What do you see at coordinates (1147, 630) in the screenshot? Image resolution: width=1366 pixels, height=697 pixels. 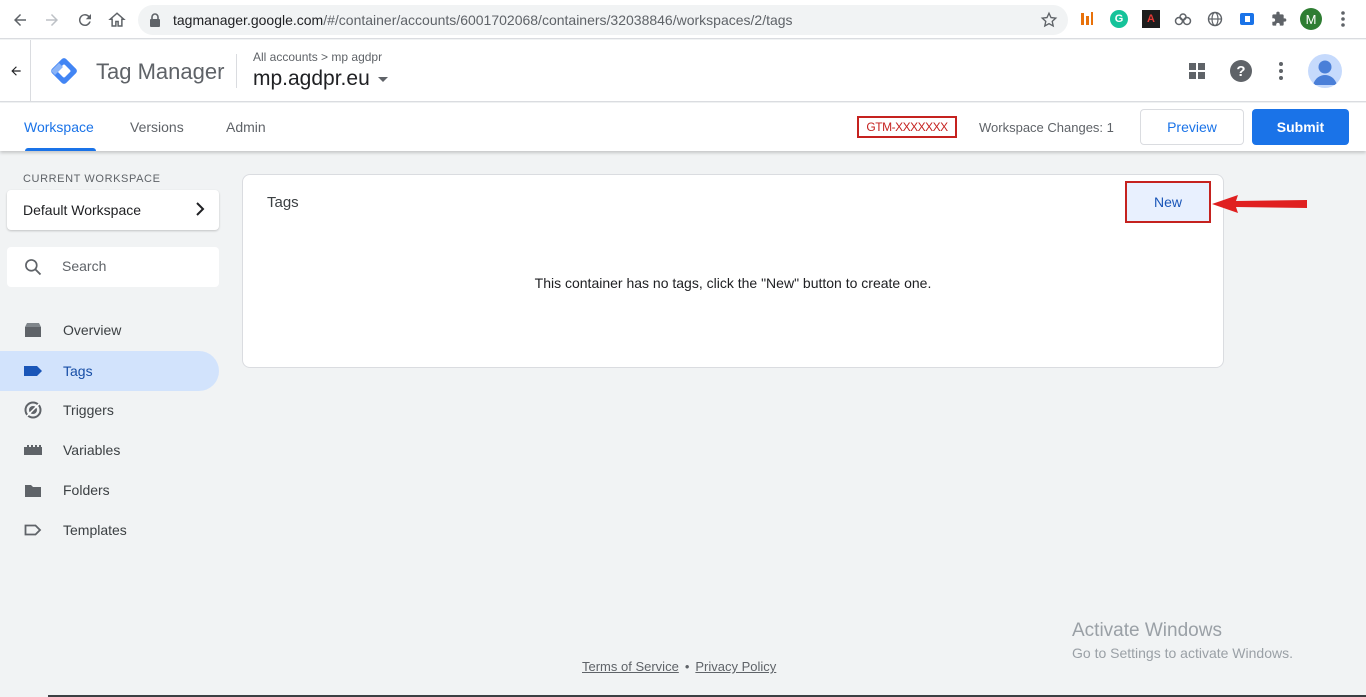 I see `watermark-title: Activate Windows` at bounding box center [1147, 630].